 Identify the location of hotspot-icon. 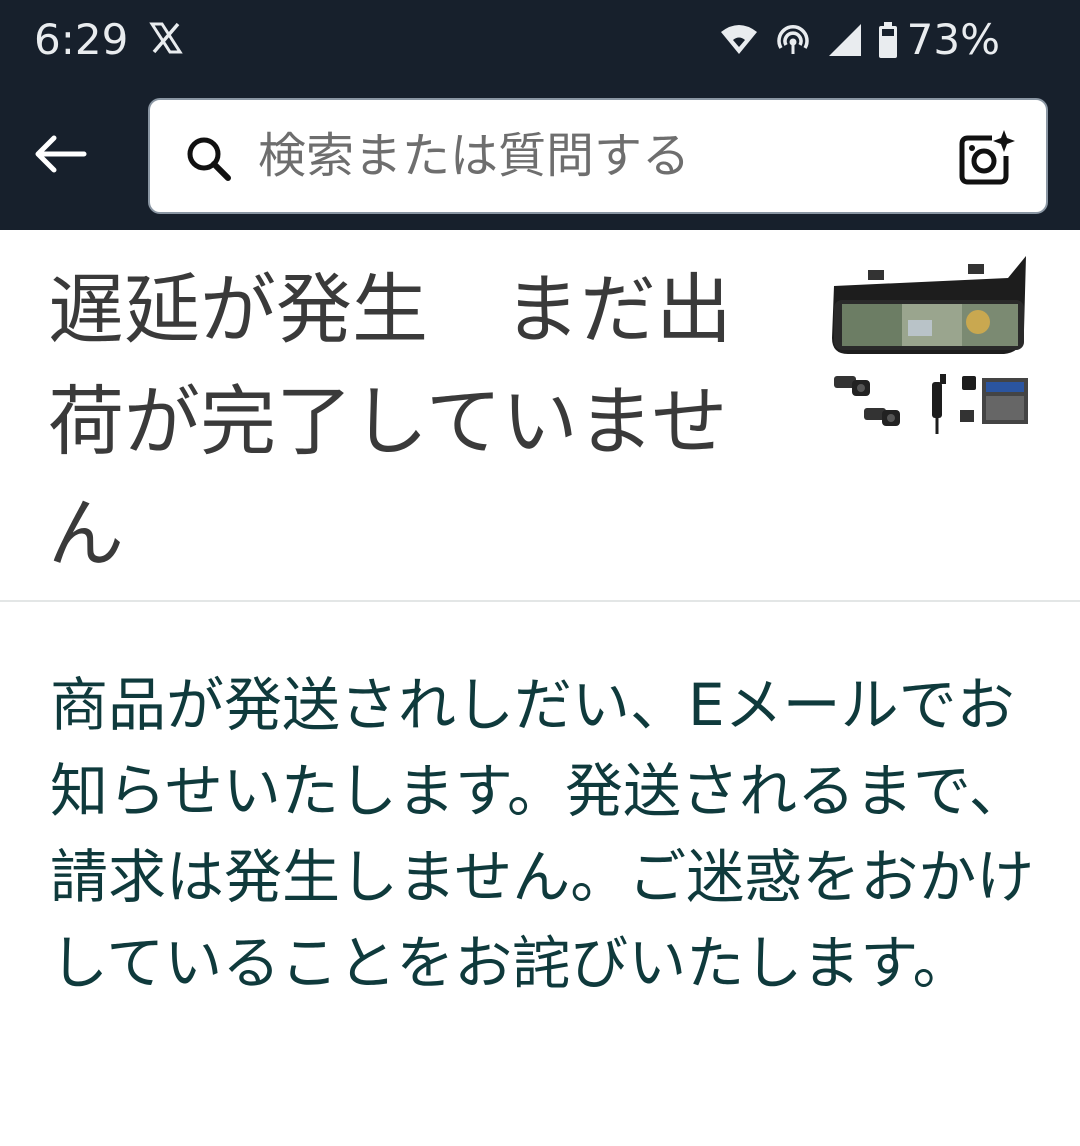
(792, 39).